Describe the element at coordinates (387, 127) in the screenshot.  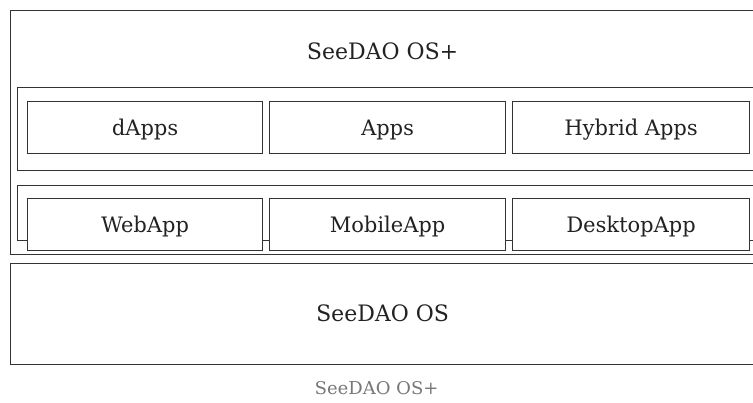
I see `apps-box: Apps` at that location.